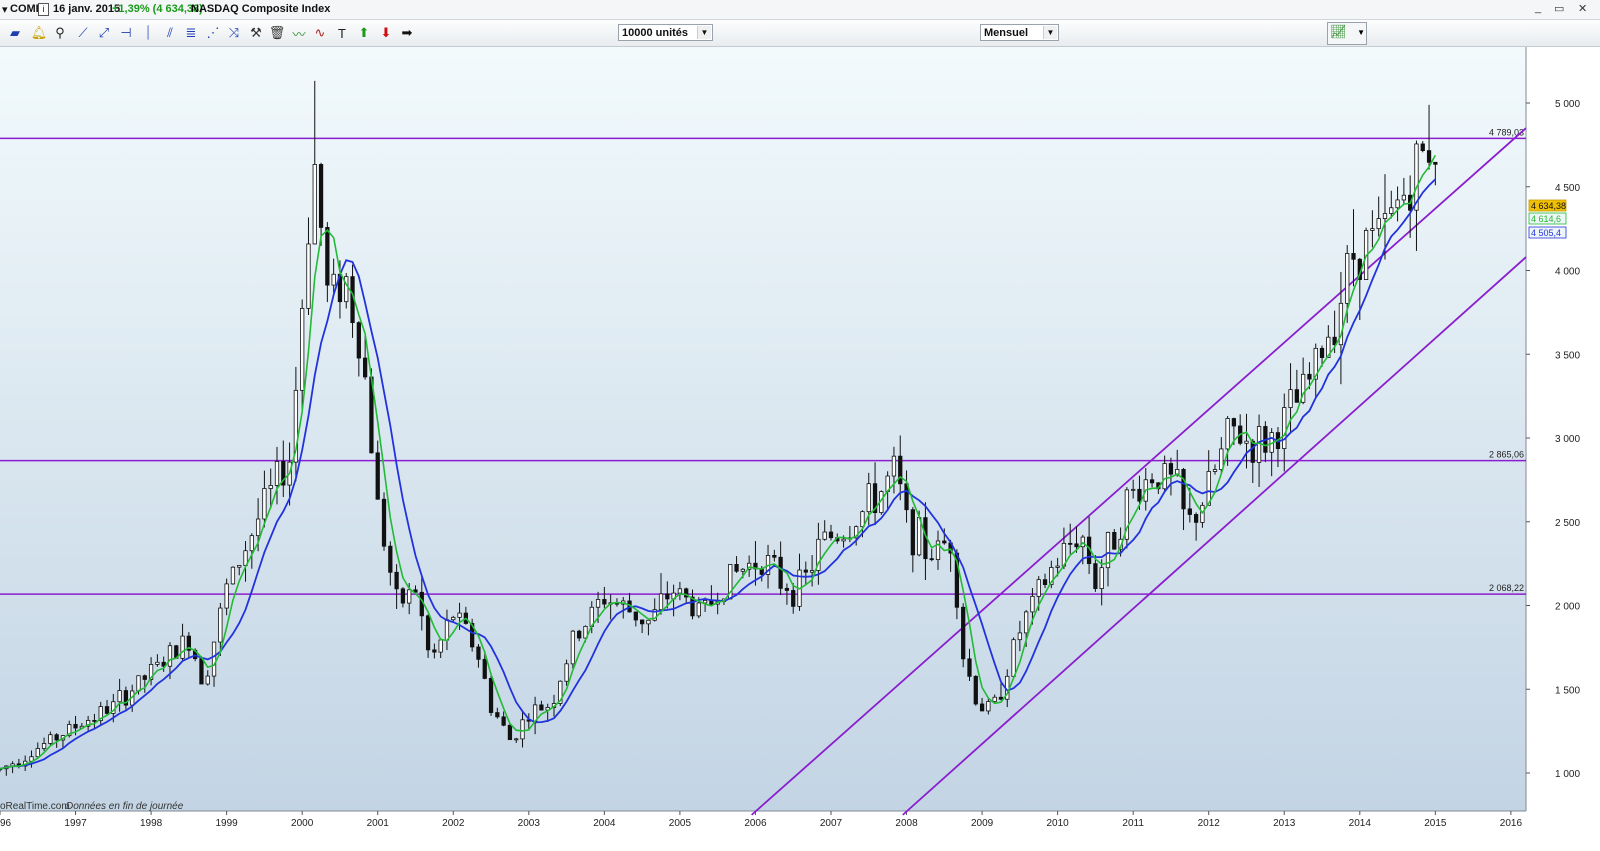  Describe the element at coordinates (104, 33) in the screenshot. I see `ray-icon: ⤢` at that location.